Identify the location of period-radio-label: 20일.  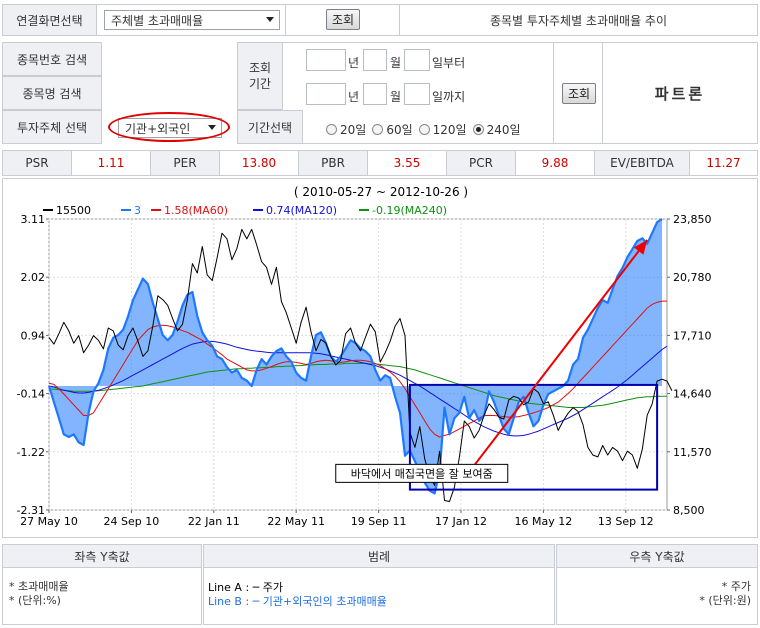
(353, 130).